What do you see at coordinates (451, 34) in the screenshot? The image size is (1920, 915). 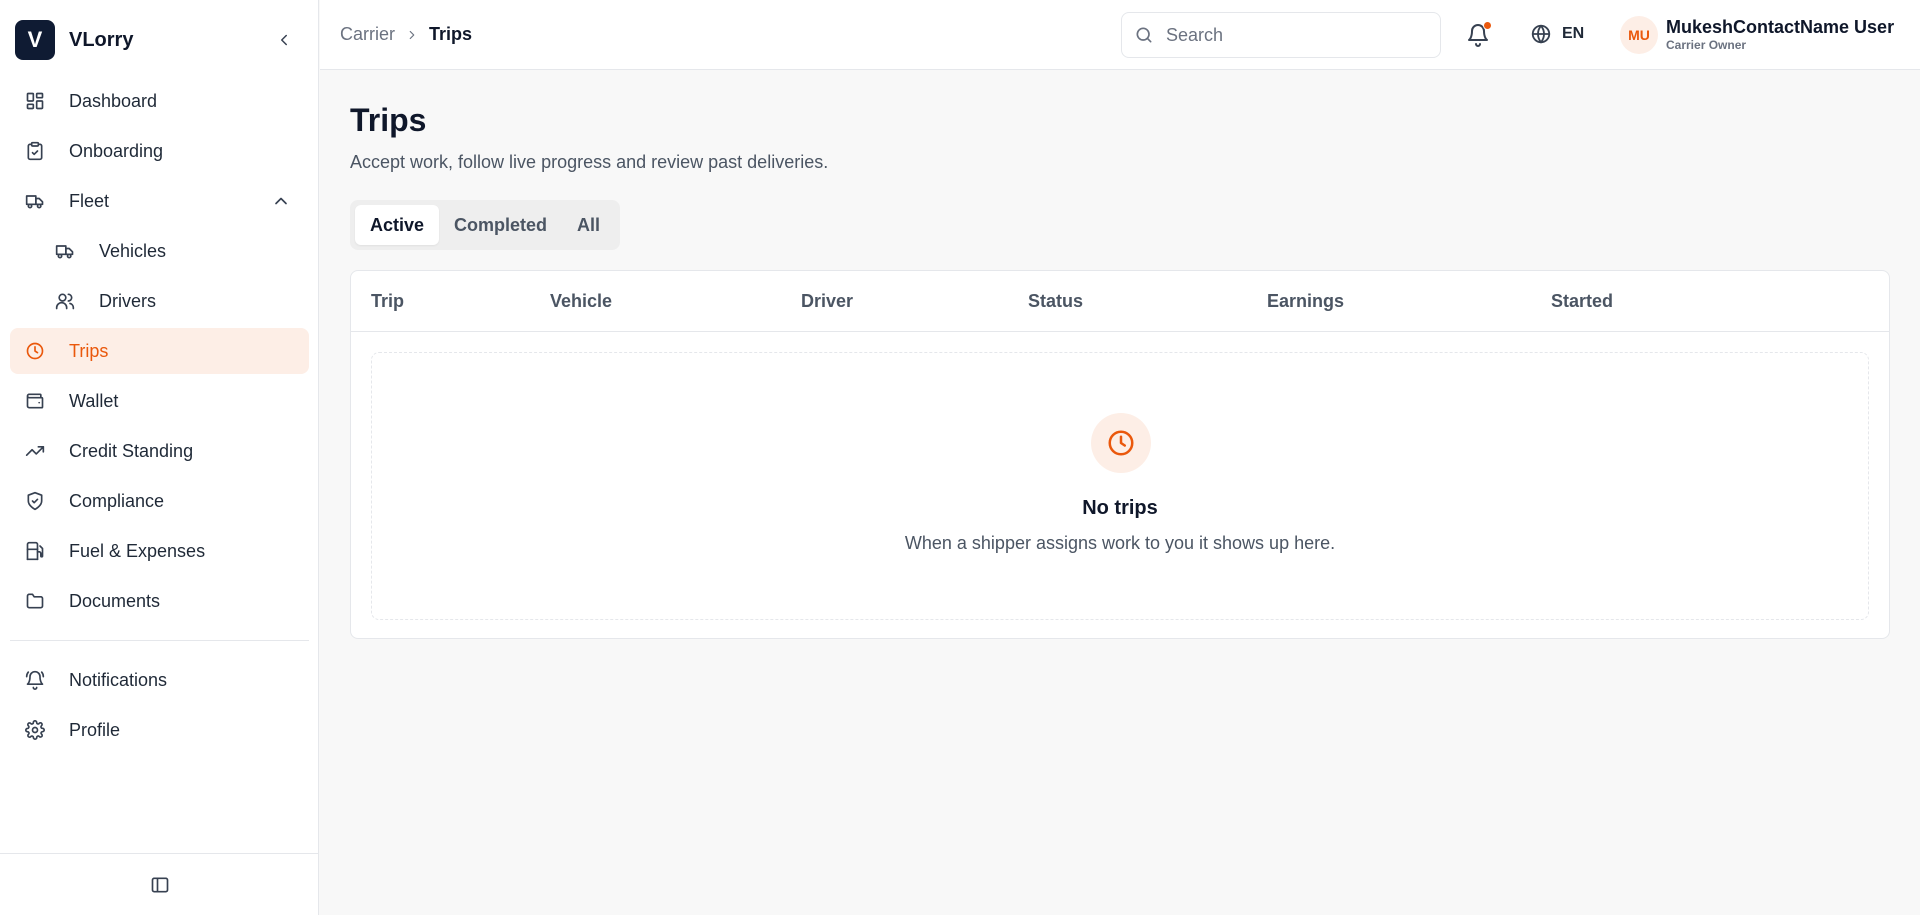 I see `breadcrumb-trips: Trips` at bounding box center [451, 34].